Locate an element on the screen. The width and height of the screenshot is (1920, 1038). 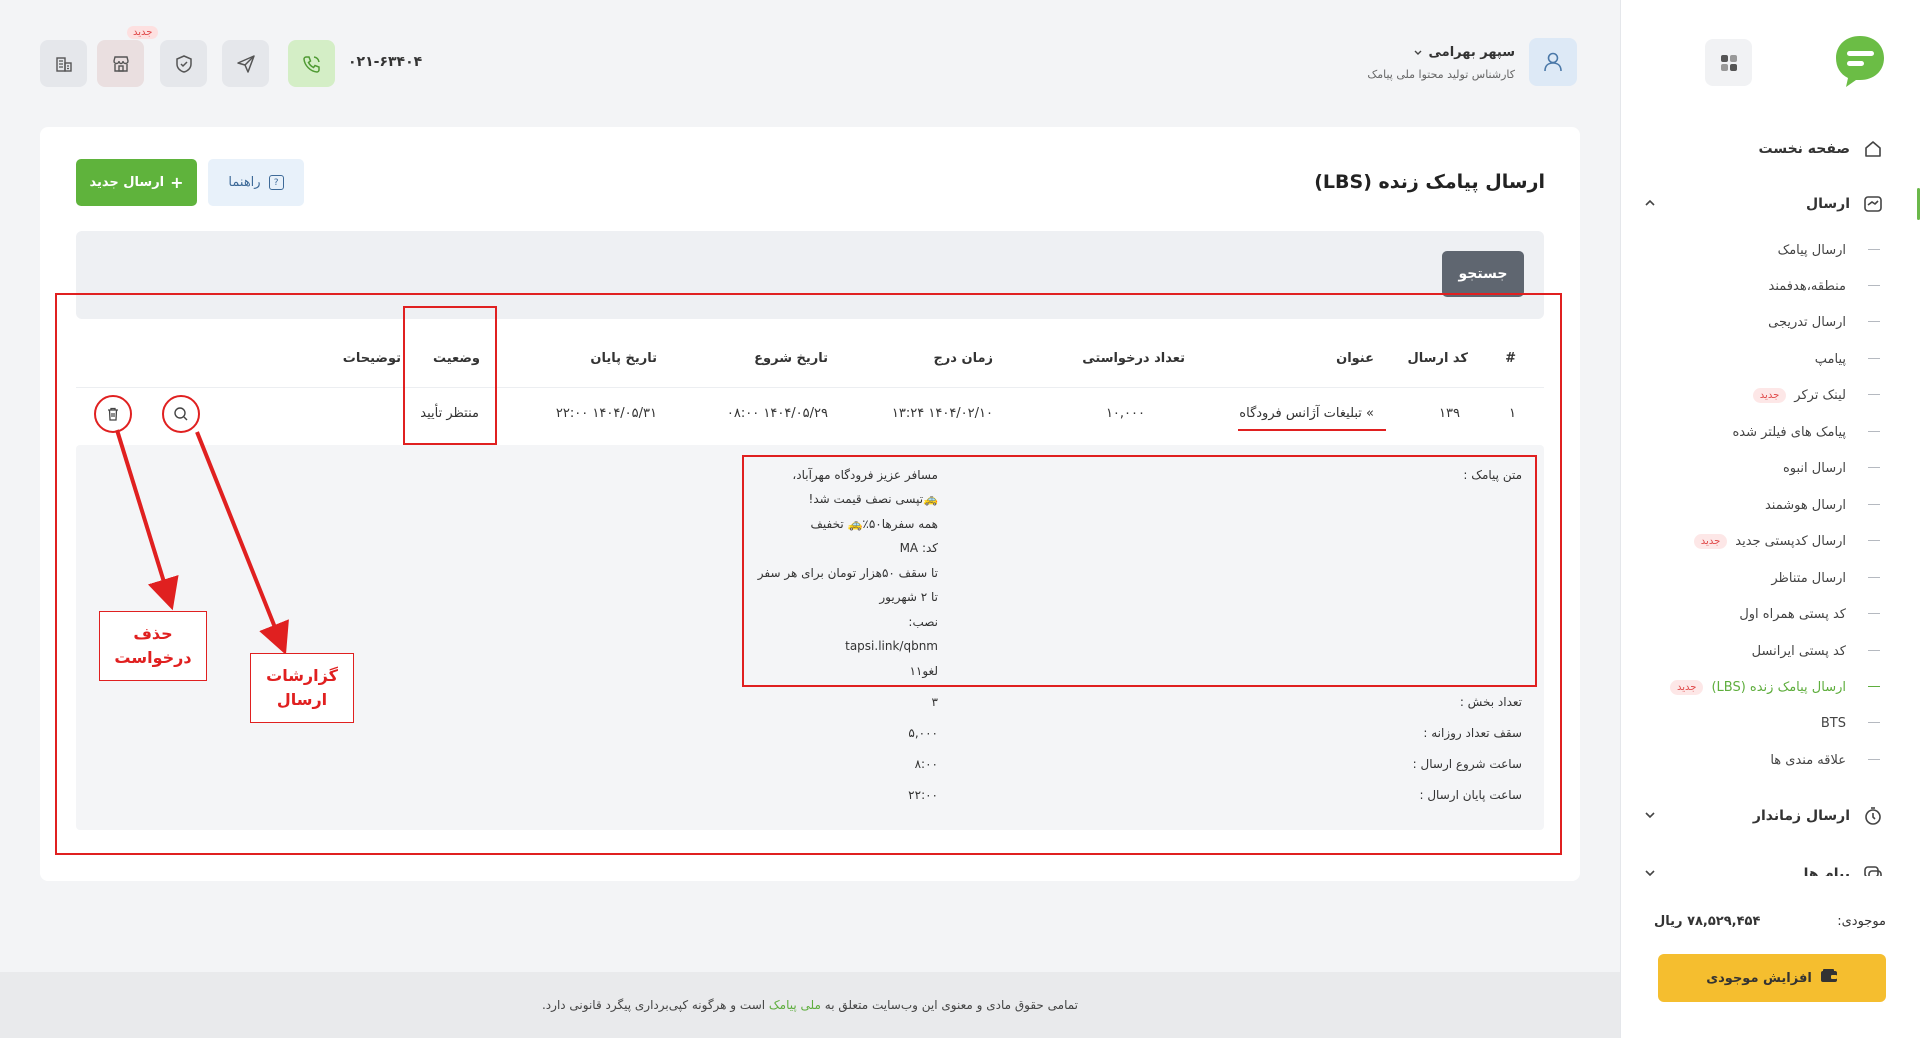
buildings-button is located at coordinates (63, 63).